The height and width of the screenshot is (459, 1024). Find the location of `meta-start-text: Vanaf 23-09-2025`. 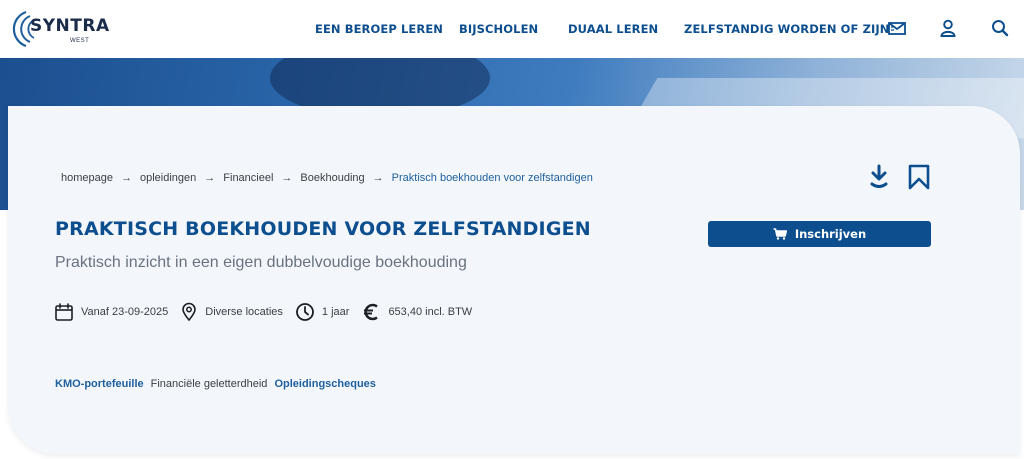

meta-start-text: Vanaf 23-09-2025 is located at coordinates (125, 312).